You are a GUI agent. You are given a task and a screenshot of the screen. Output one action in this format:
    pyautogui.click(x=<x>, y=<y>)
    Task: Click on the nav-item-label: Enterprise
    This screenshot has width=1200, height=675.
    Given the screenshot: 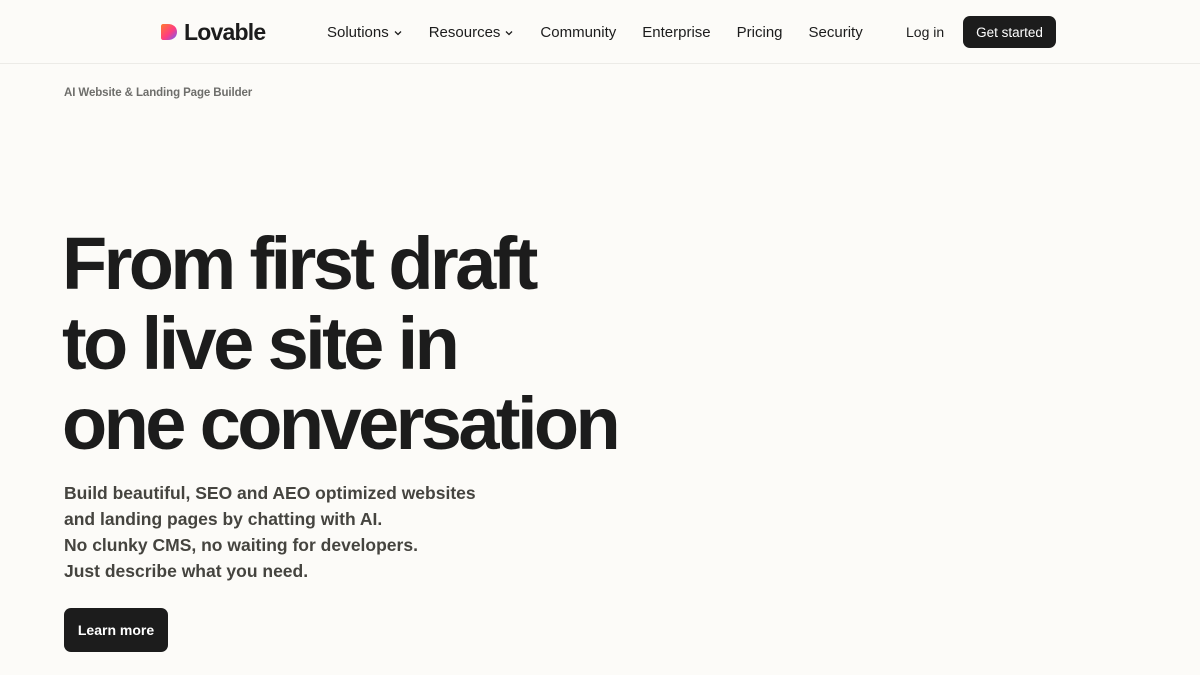 What is the action you would take?
    pyautogui.click(x=676, y=32)
    